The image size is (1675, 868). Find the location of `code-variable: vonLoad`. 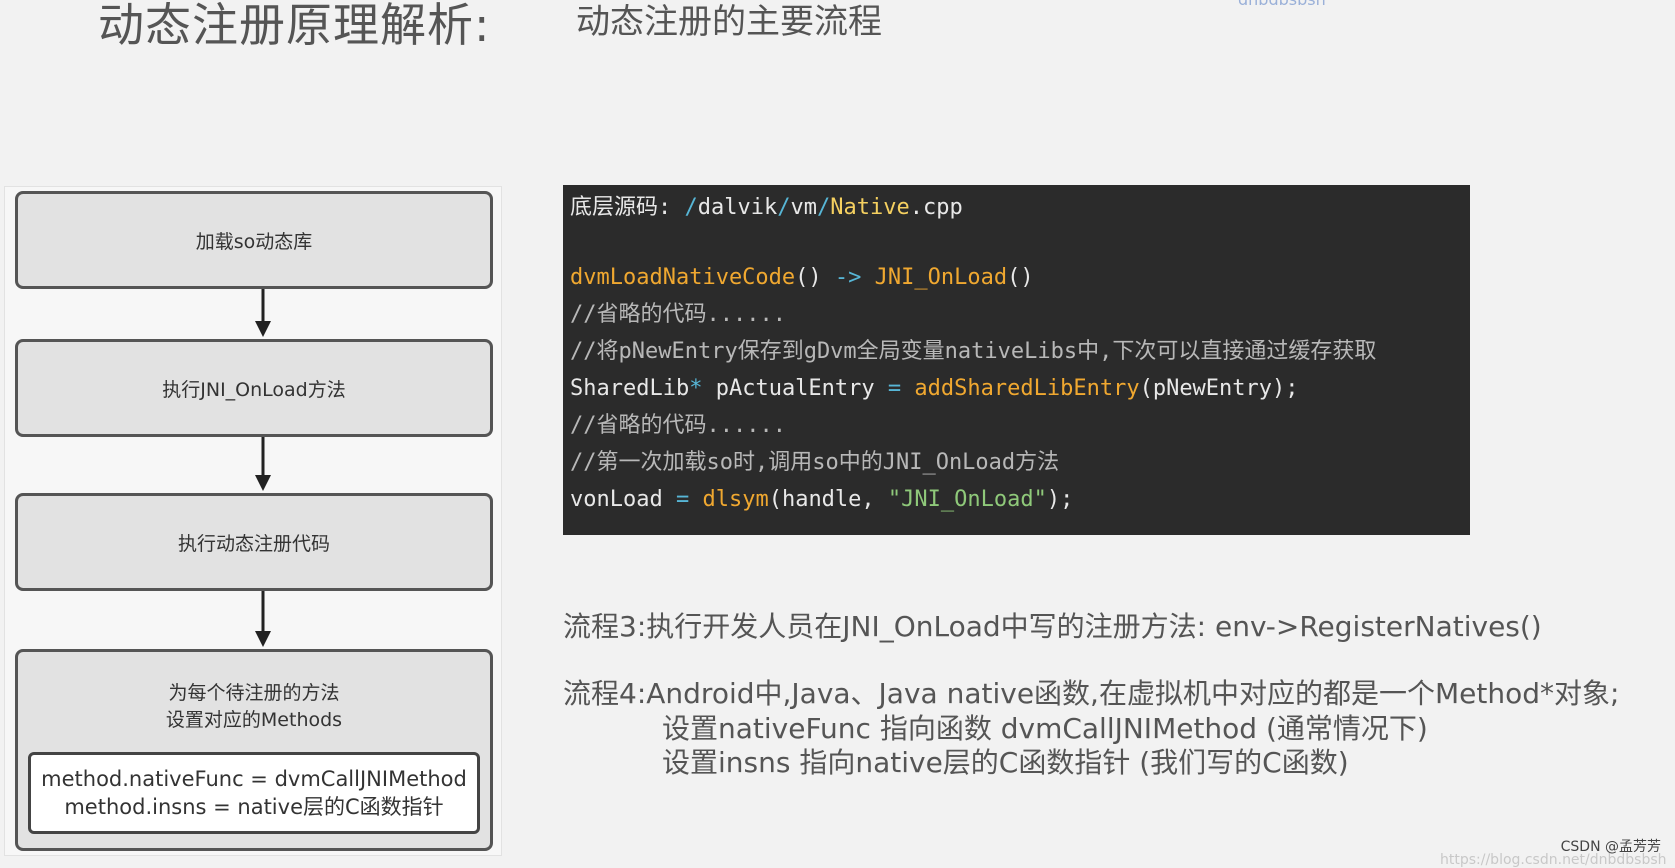

code-variable: vonLoad is located at coordinates (623, 499).